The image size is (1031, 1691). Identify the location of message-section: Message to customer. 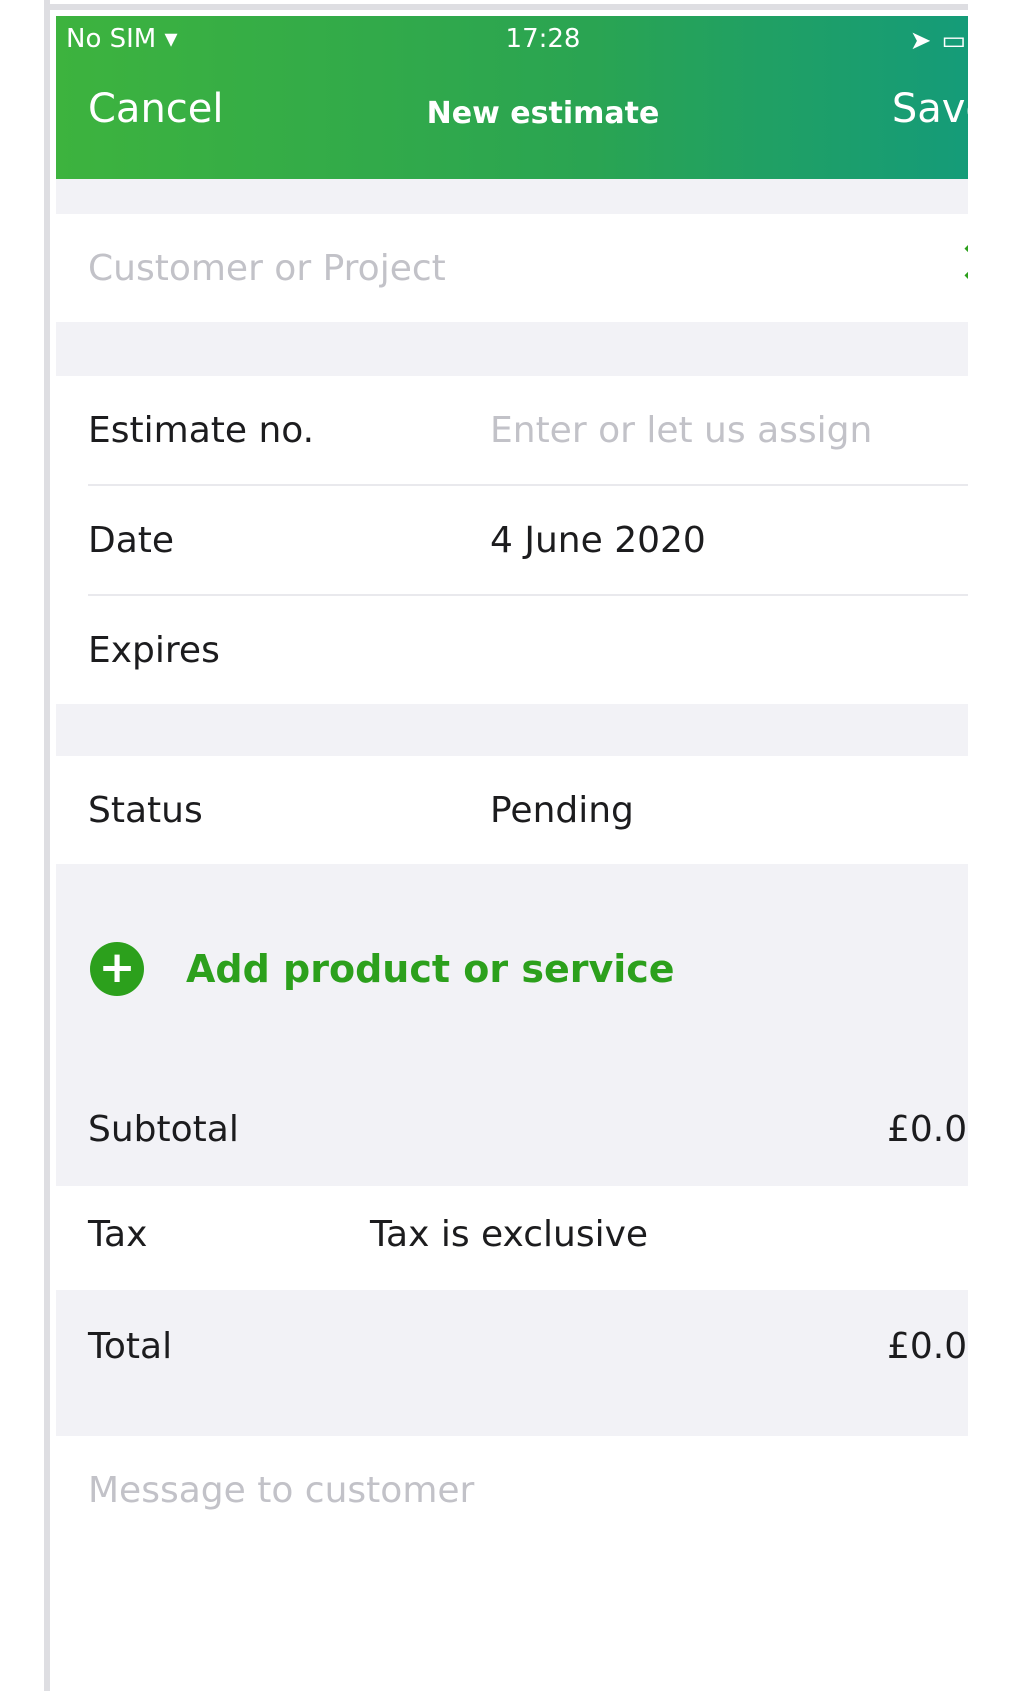
(543, 1563).